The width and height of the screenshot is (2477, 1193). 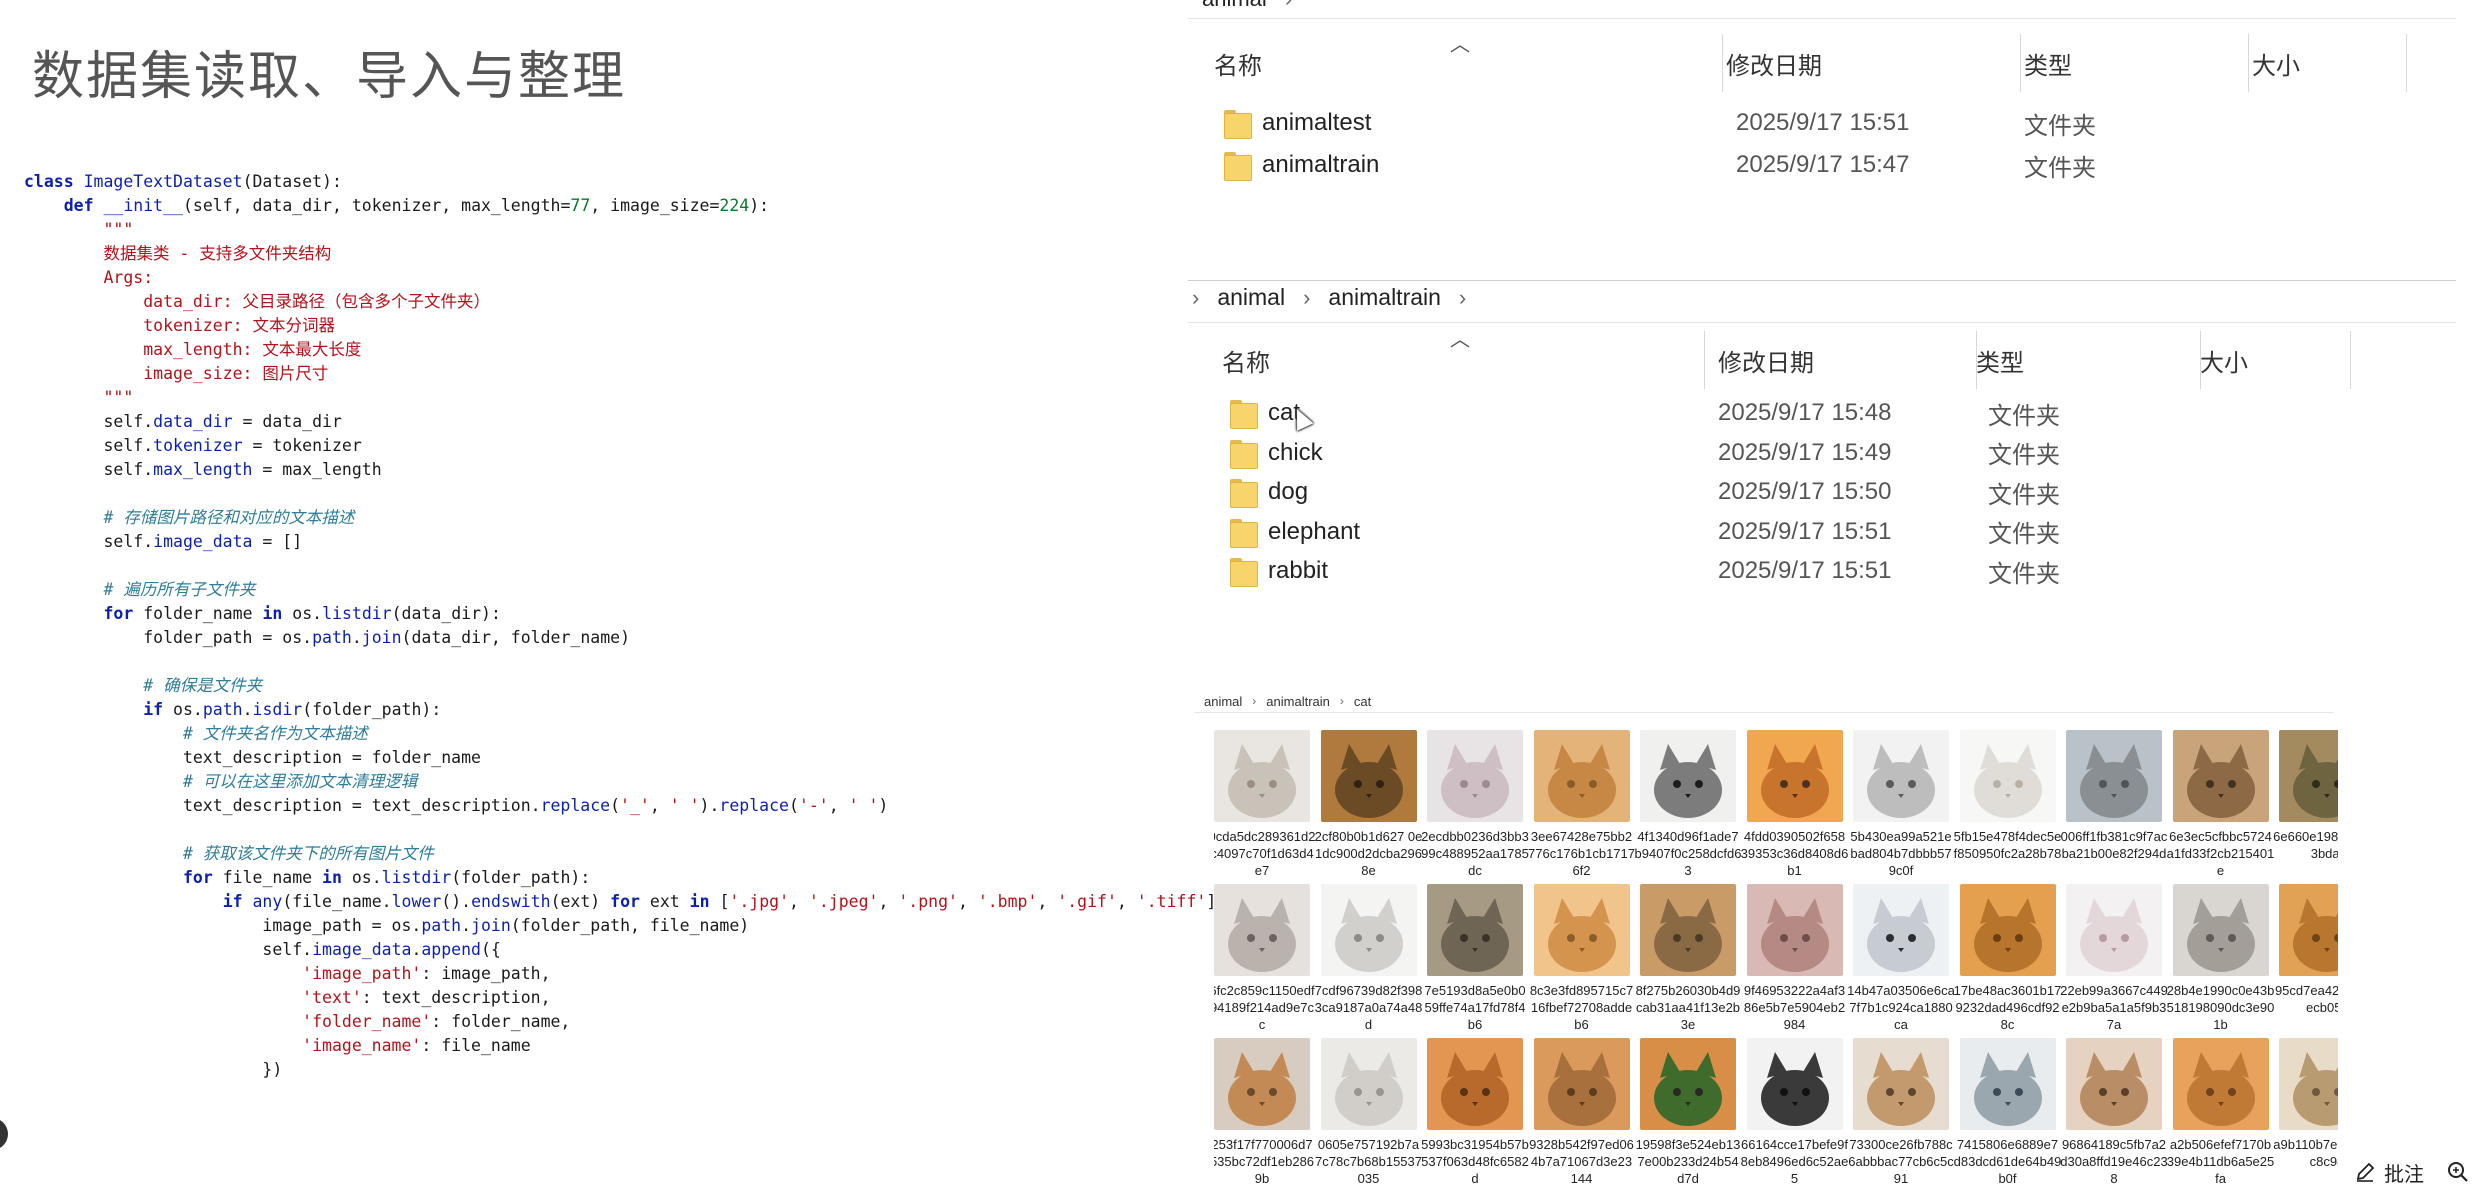 What do you see at coordinates (490, 949) in the screenshot?
I see `code-token: ({` at bounding box center [490, 949].